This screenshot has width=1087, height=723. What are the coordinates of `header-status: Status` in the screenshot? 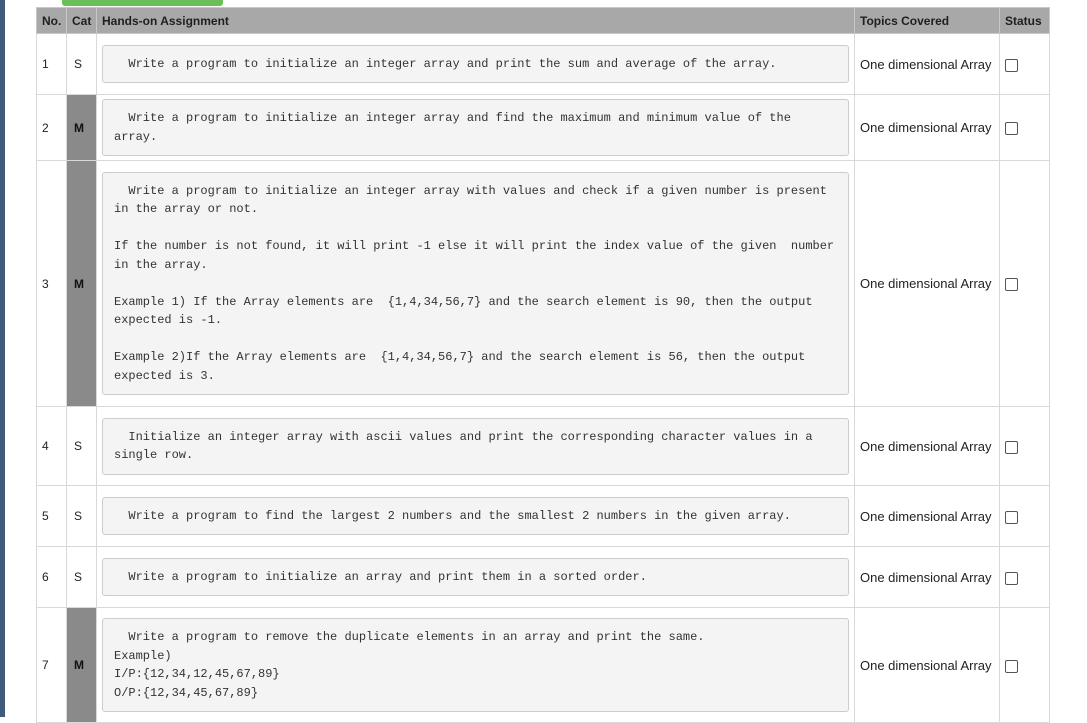 It's located at (1024, 20).